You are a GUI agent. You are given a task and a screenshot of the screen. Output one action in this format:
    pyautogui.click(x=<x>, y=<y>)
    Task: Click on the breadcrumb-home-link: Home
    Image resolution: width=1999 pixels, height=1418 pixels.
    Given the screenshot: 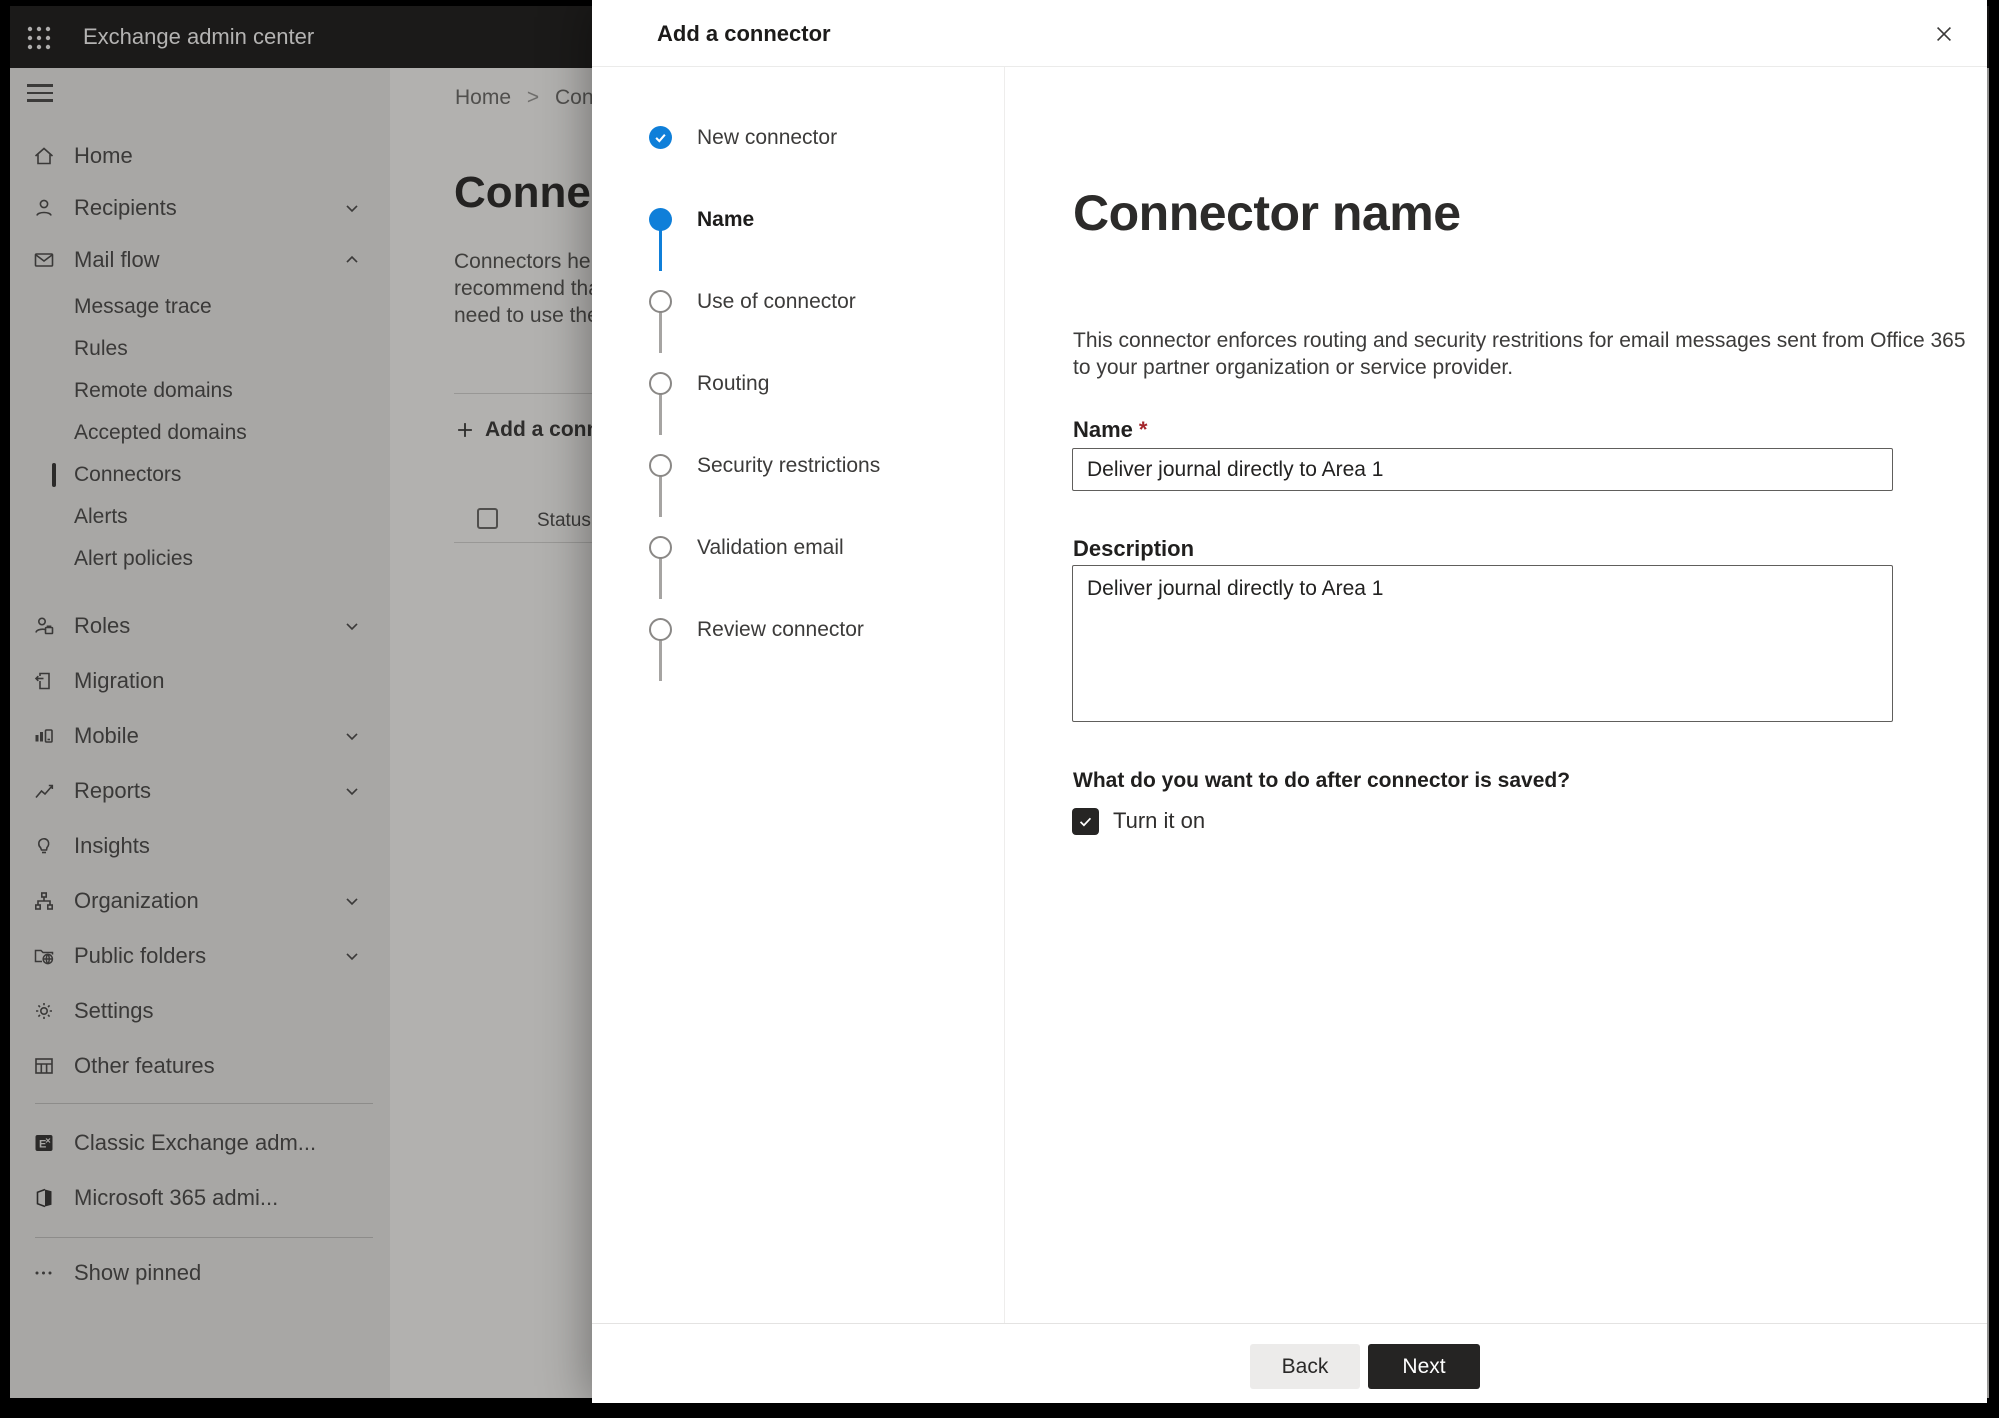 What is the action you would take?
    pyautogui.click(x=483, y=97)
    